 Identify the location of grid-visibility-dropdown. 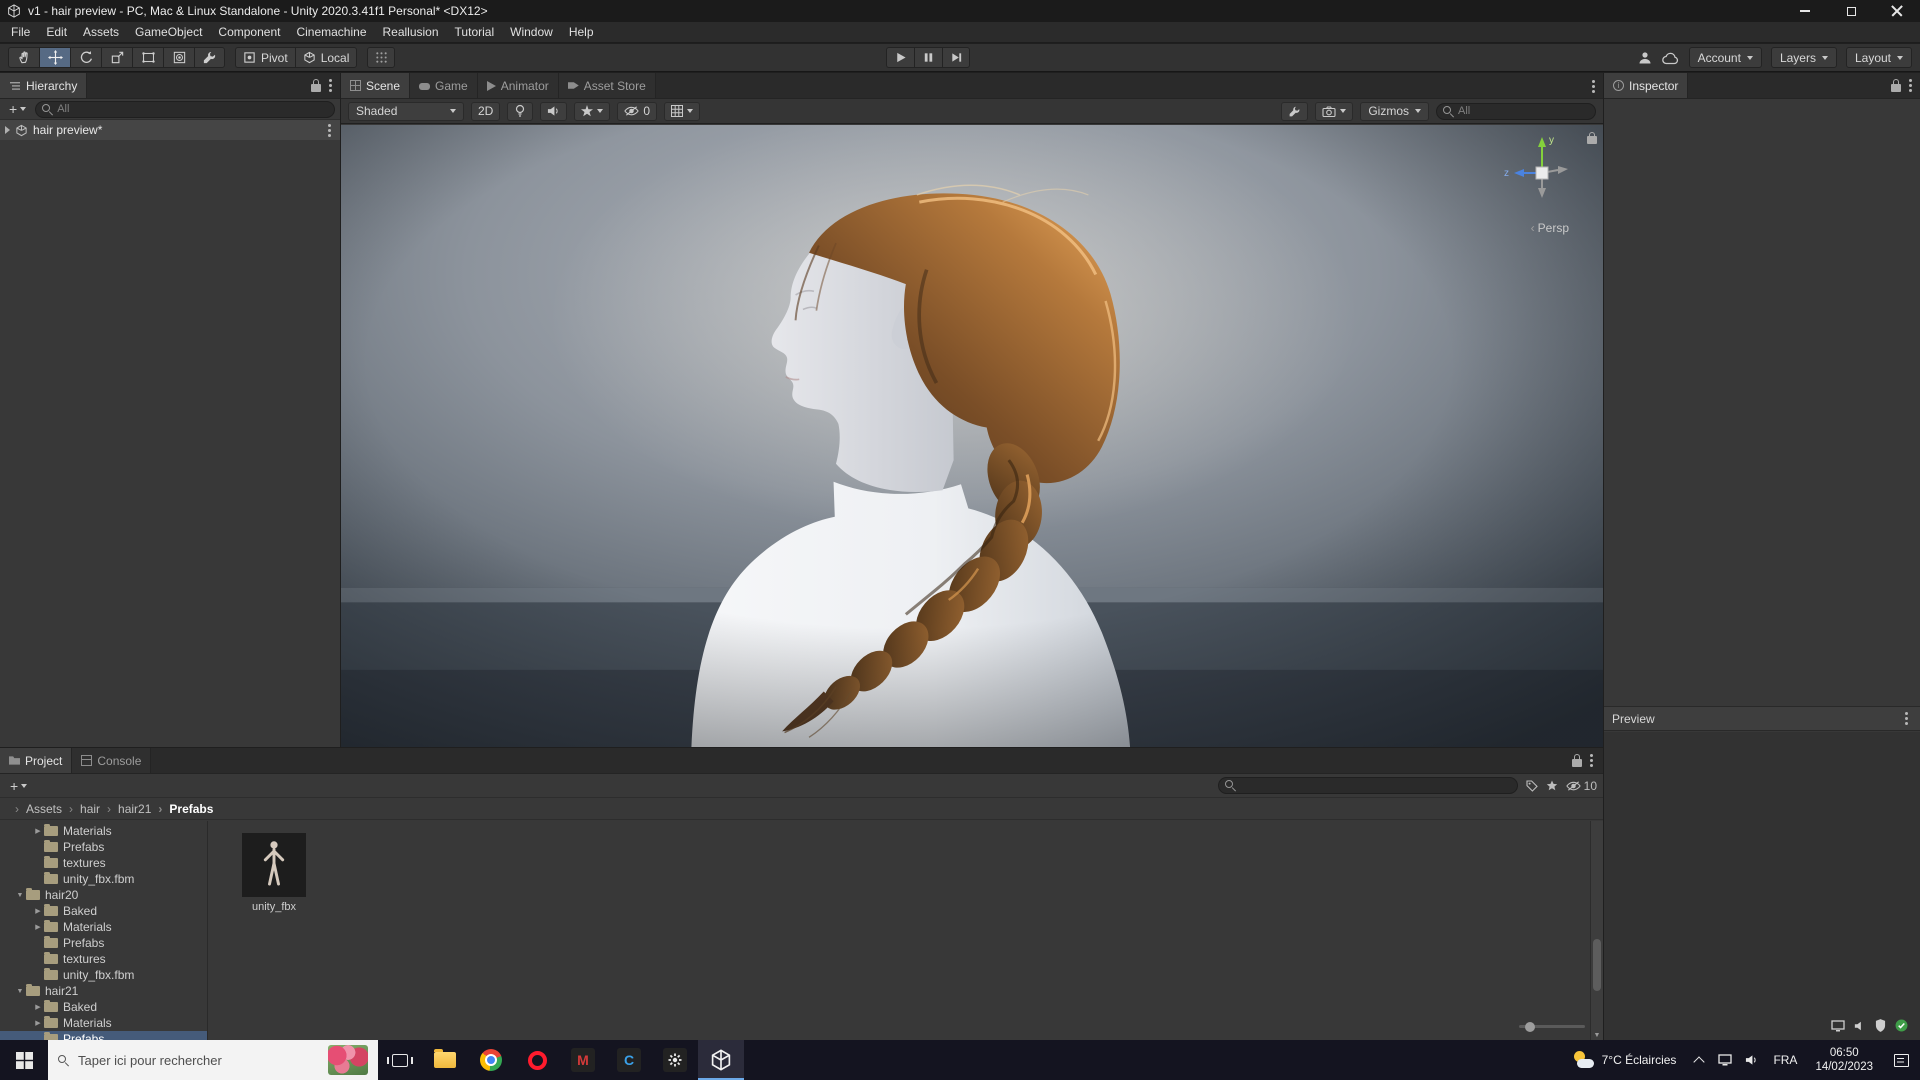
(682, 111).